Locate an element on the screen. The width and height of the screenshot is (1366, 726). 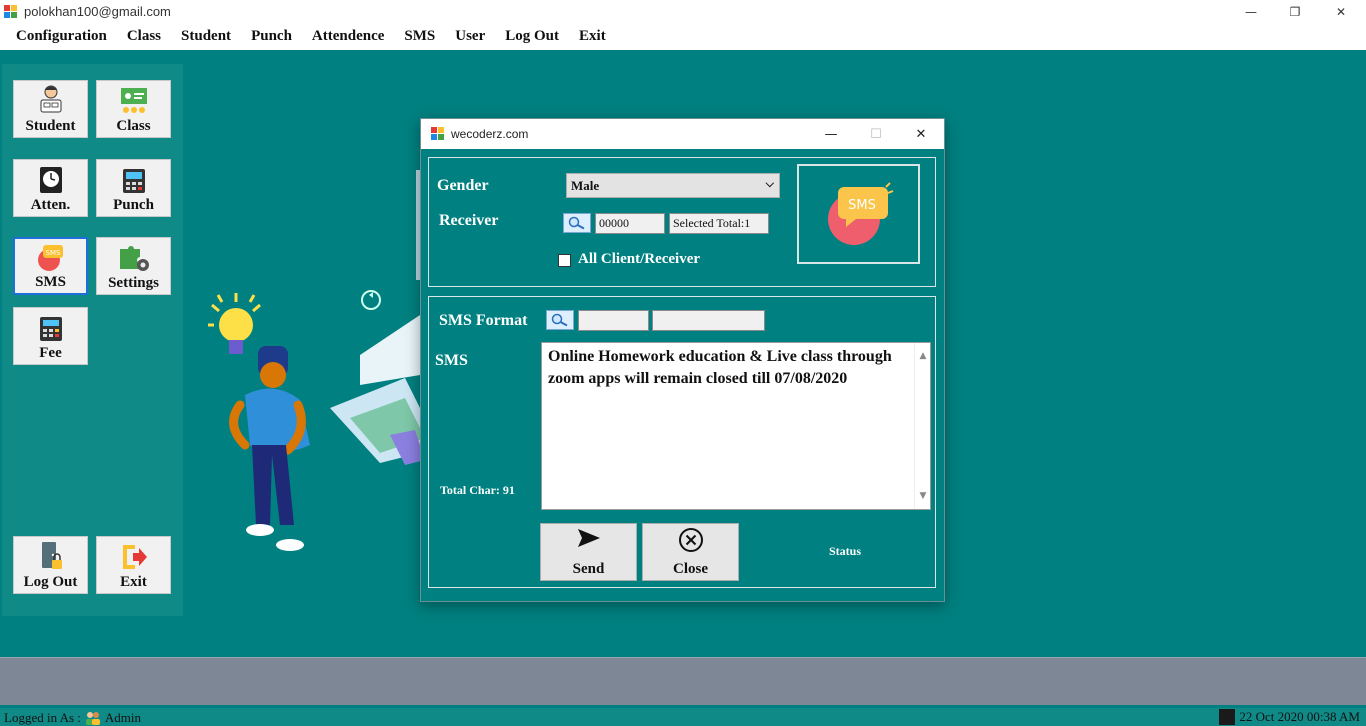
logout-label: Log Out is located at coordinates (50, 582).